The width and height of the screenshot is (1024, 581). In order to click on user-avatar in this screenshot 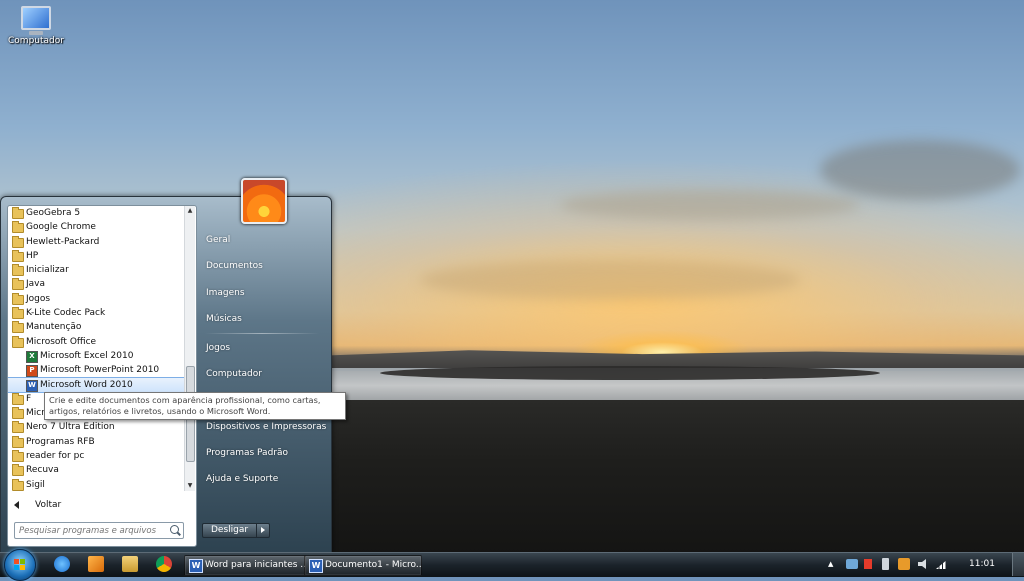, I will do `click(264, 201)`.